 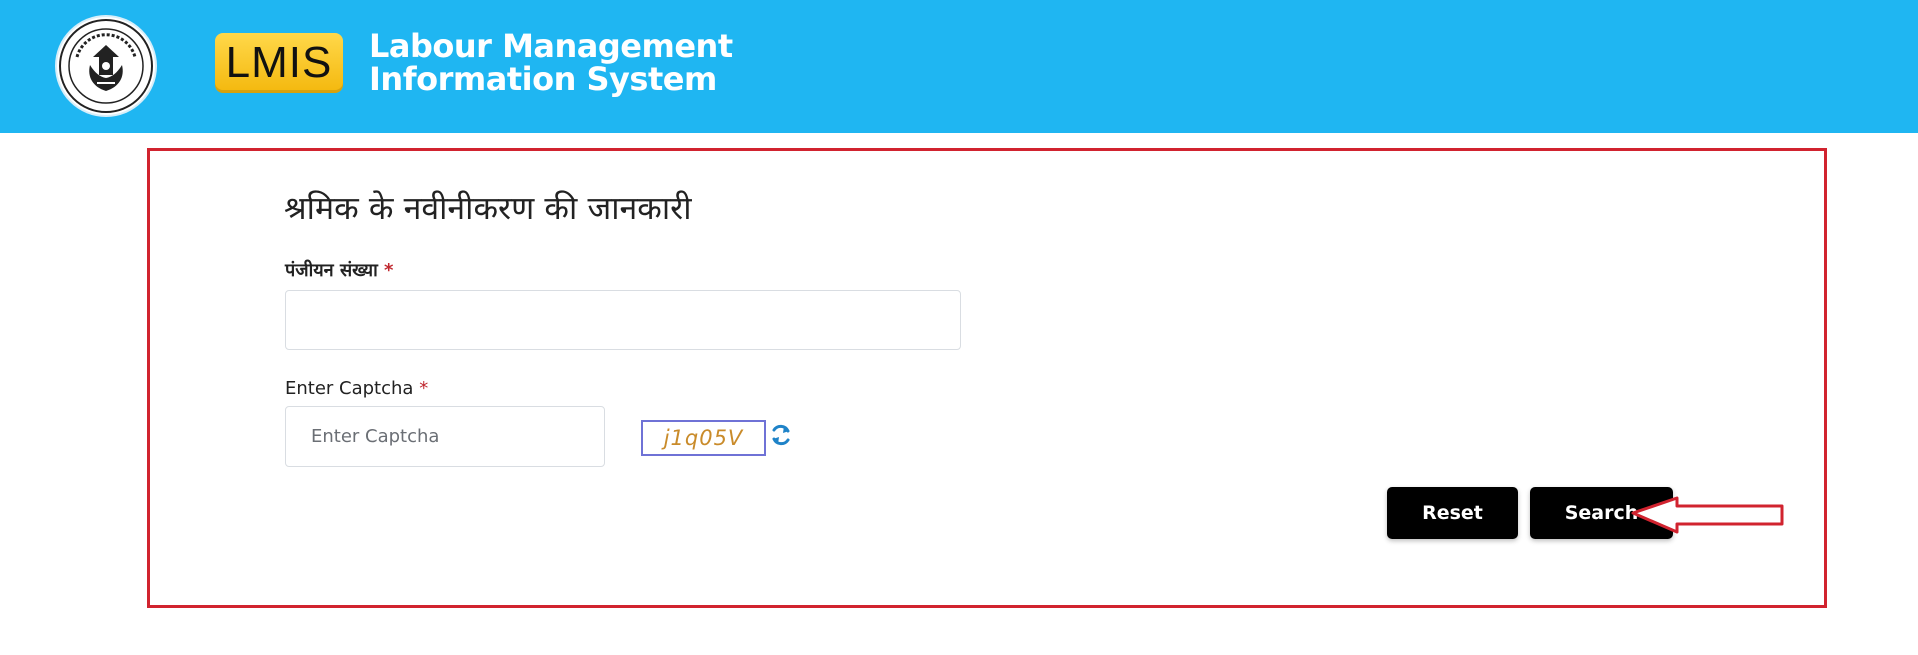 I want to click on lmis-logo: LMIS, so click(x=279, y=63).